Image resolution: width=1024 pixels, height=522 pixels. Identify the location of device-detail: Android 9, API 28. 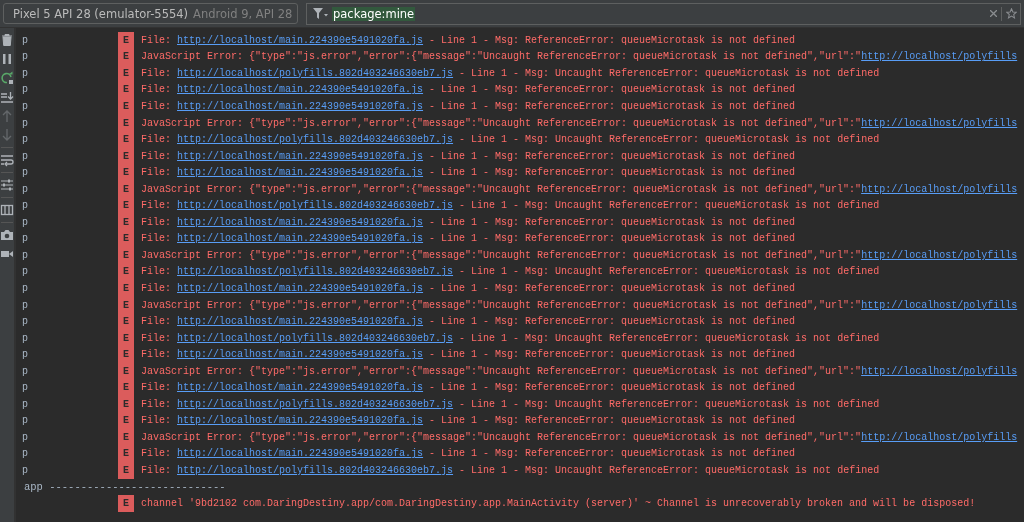
(243, 13).